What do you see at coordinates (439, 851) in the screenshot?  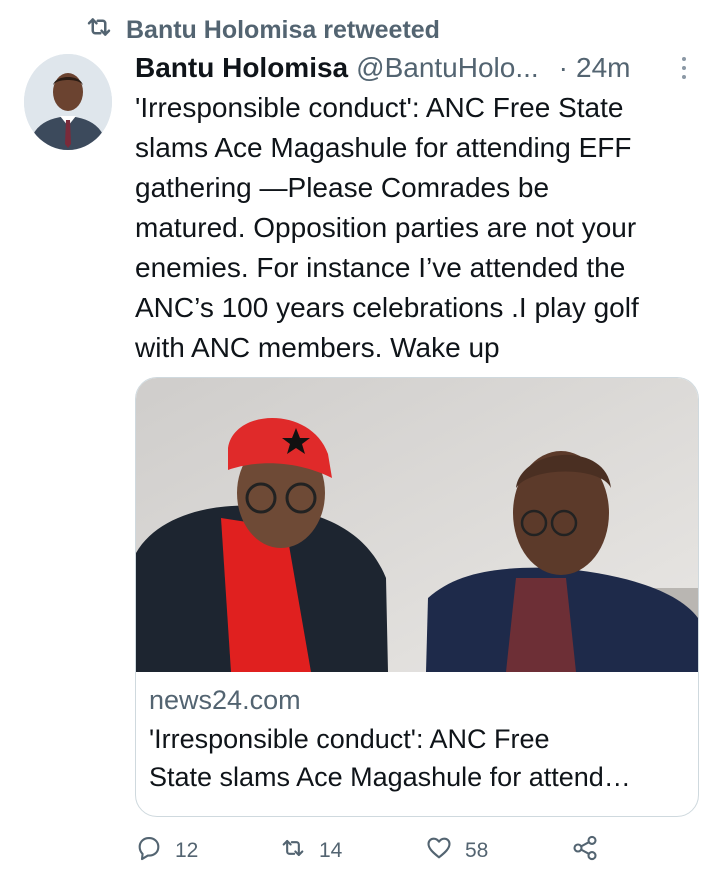 I see `like-icon` at bounding box center [439, 851].